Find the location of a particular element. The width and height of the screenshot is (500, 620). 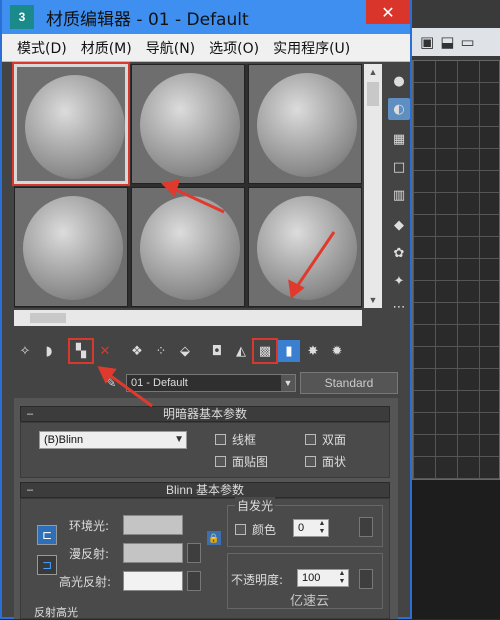

put-to-scene-icon: ◗ is located at coordinates (49, 351).